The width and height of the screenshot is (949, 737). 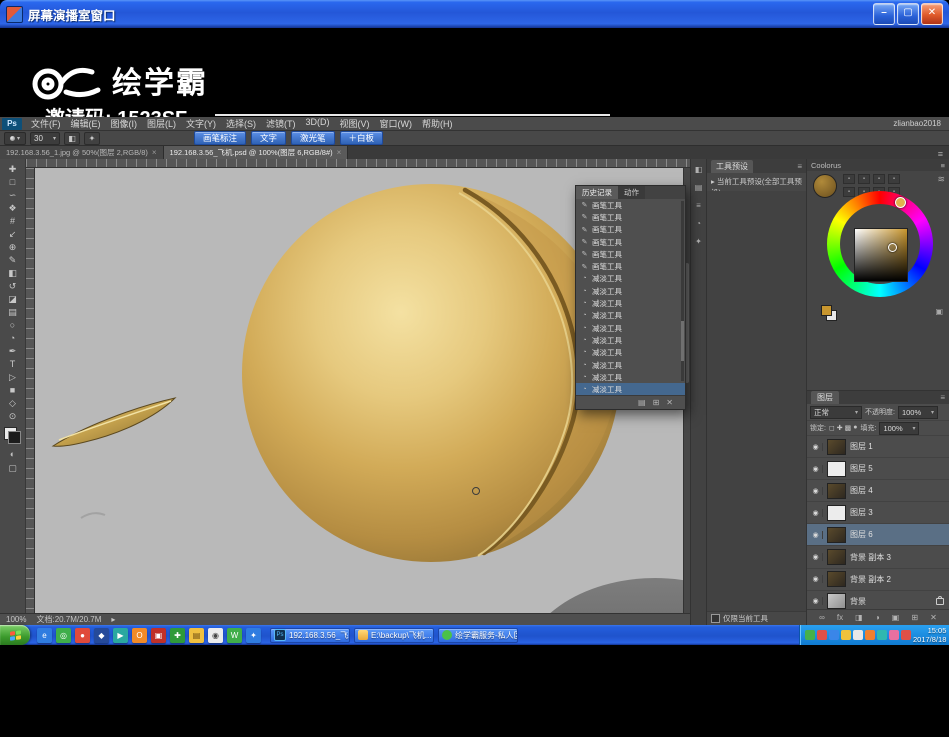 I want to click on layers-footer-icon: ⊞, so click(x=914, y=617).